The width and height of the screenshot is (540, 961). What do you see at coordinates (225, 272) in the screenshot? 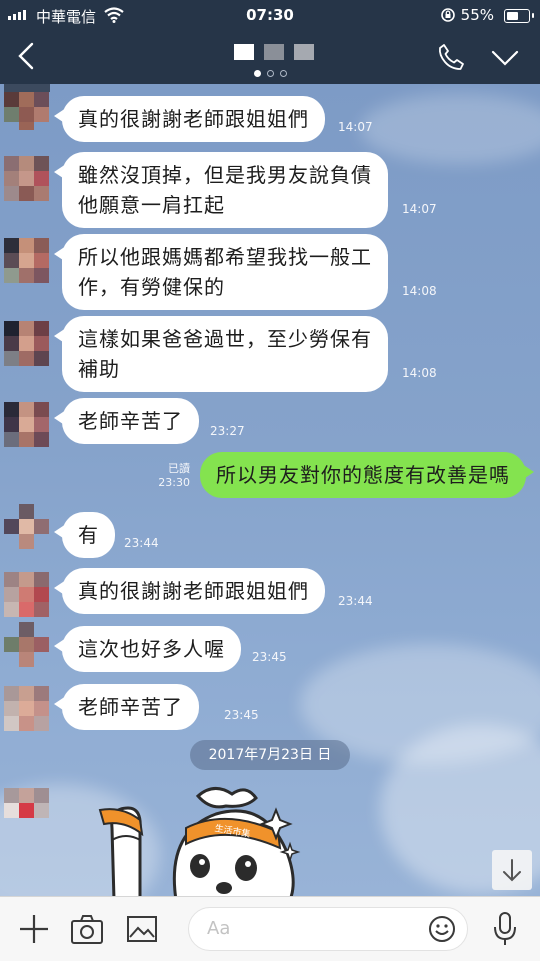
I see `message-text: 所以他跟媽媽都希望我找一般工 作，有勞健保的` at bounding box center [225, 272].